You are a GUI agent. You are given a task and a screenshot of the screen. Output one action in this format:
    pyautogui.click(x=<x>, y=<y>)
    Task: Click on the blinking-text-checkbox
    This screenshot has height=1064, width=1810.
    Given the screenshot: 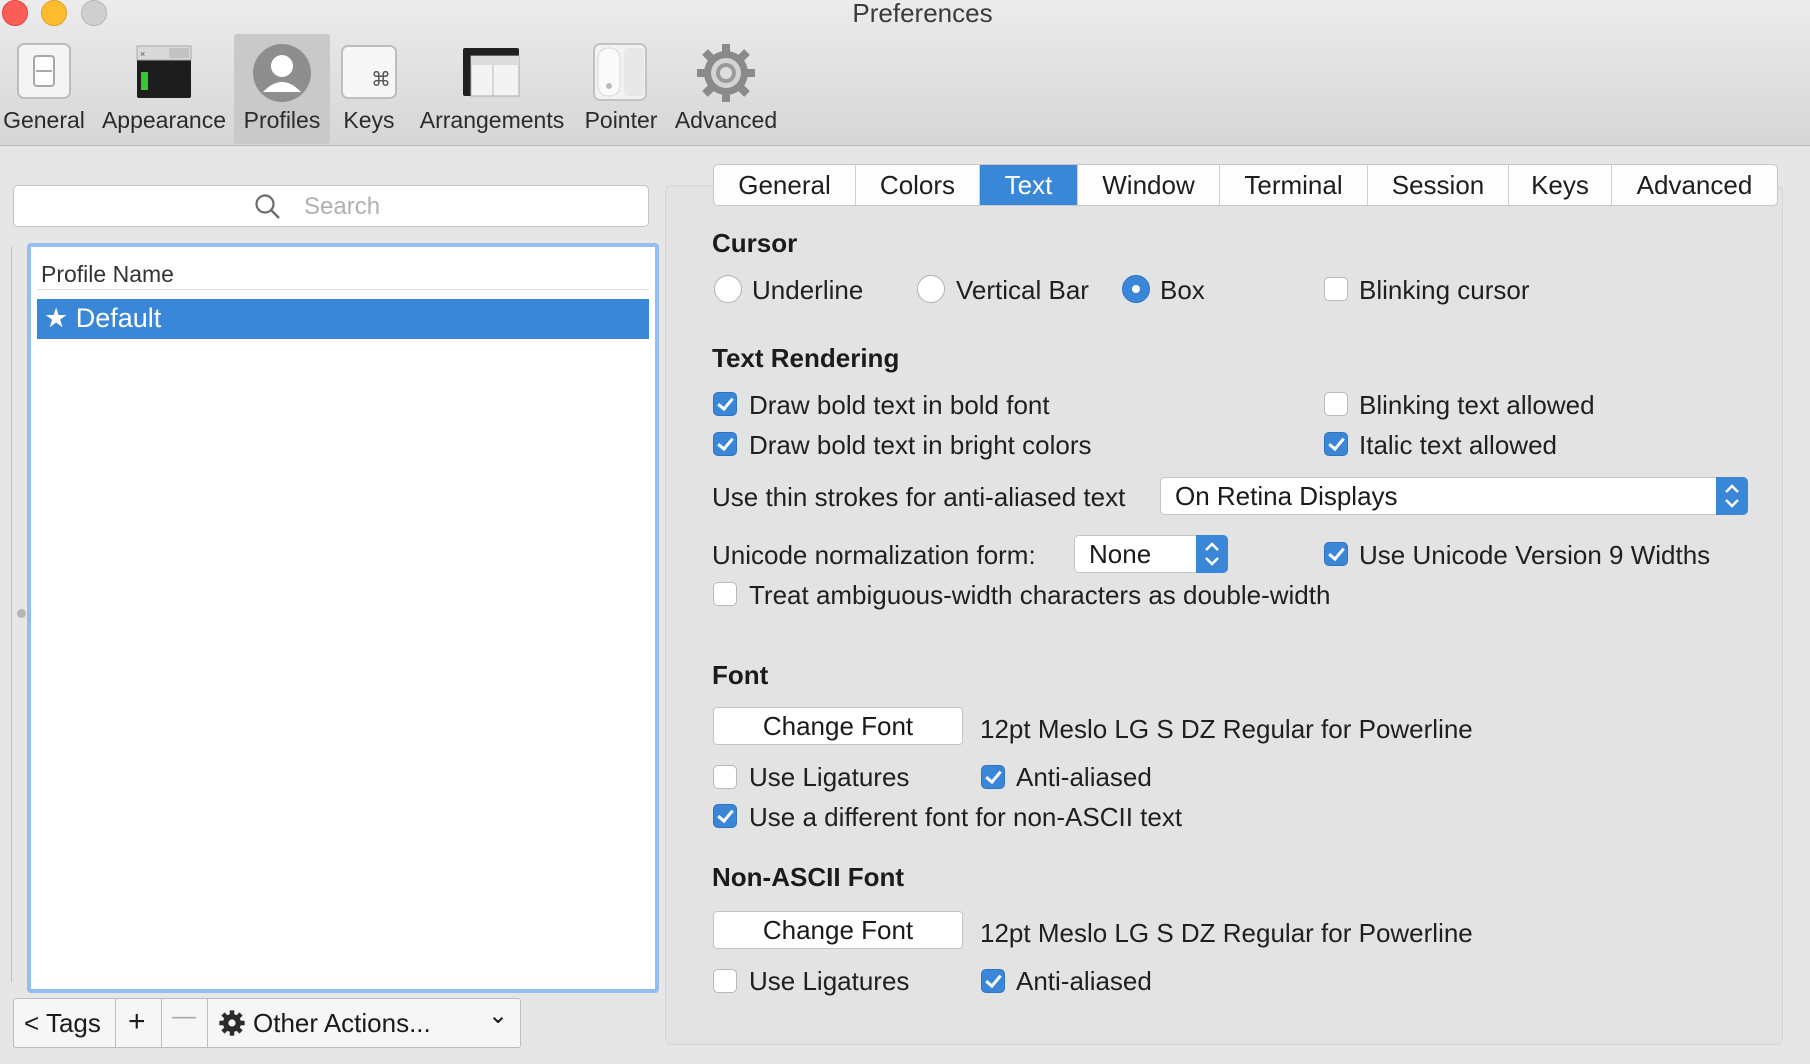 What is the action you would take?
    pyautogui.click(x=1336, y=404)
    